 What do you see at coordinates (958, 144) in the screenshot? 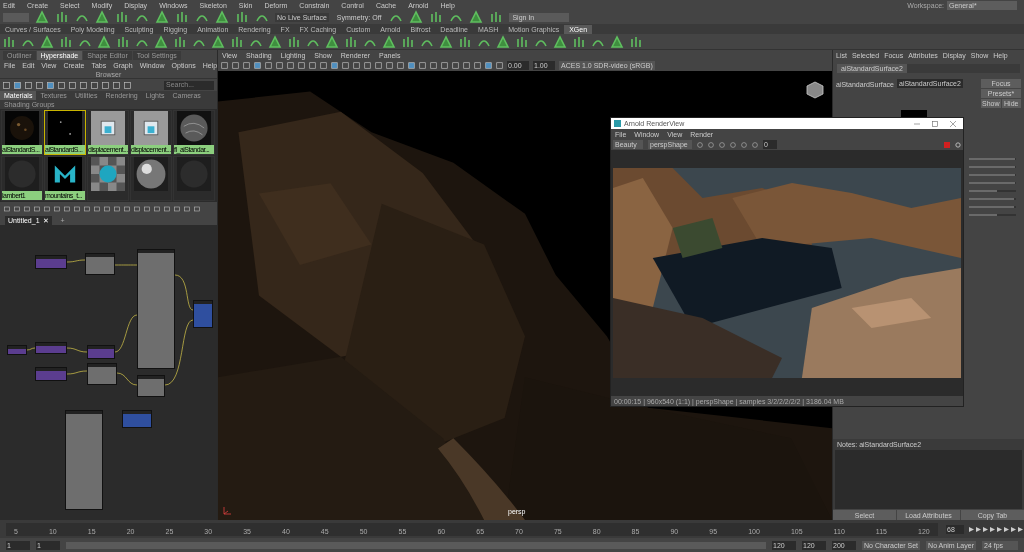
I see `settings-icon` at bounding box center [958, 144].